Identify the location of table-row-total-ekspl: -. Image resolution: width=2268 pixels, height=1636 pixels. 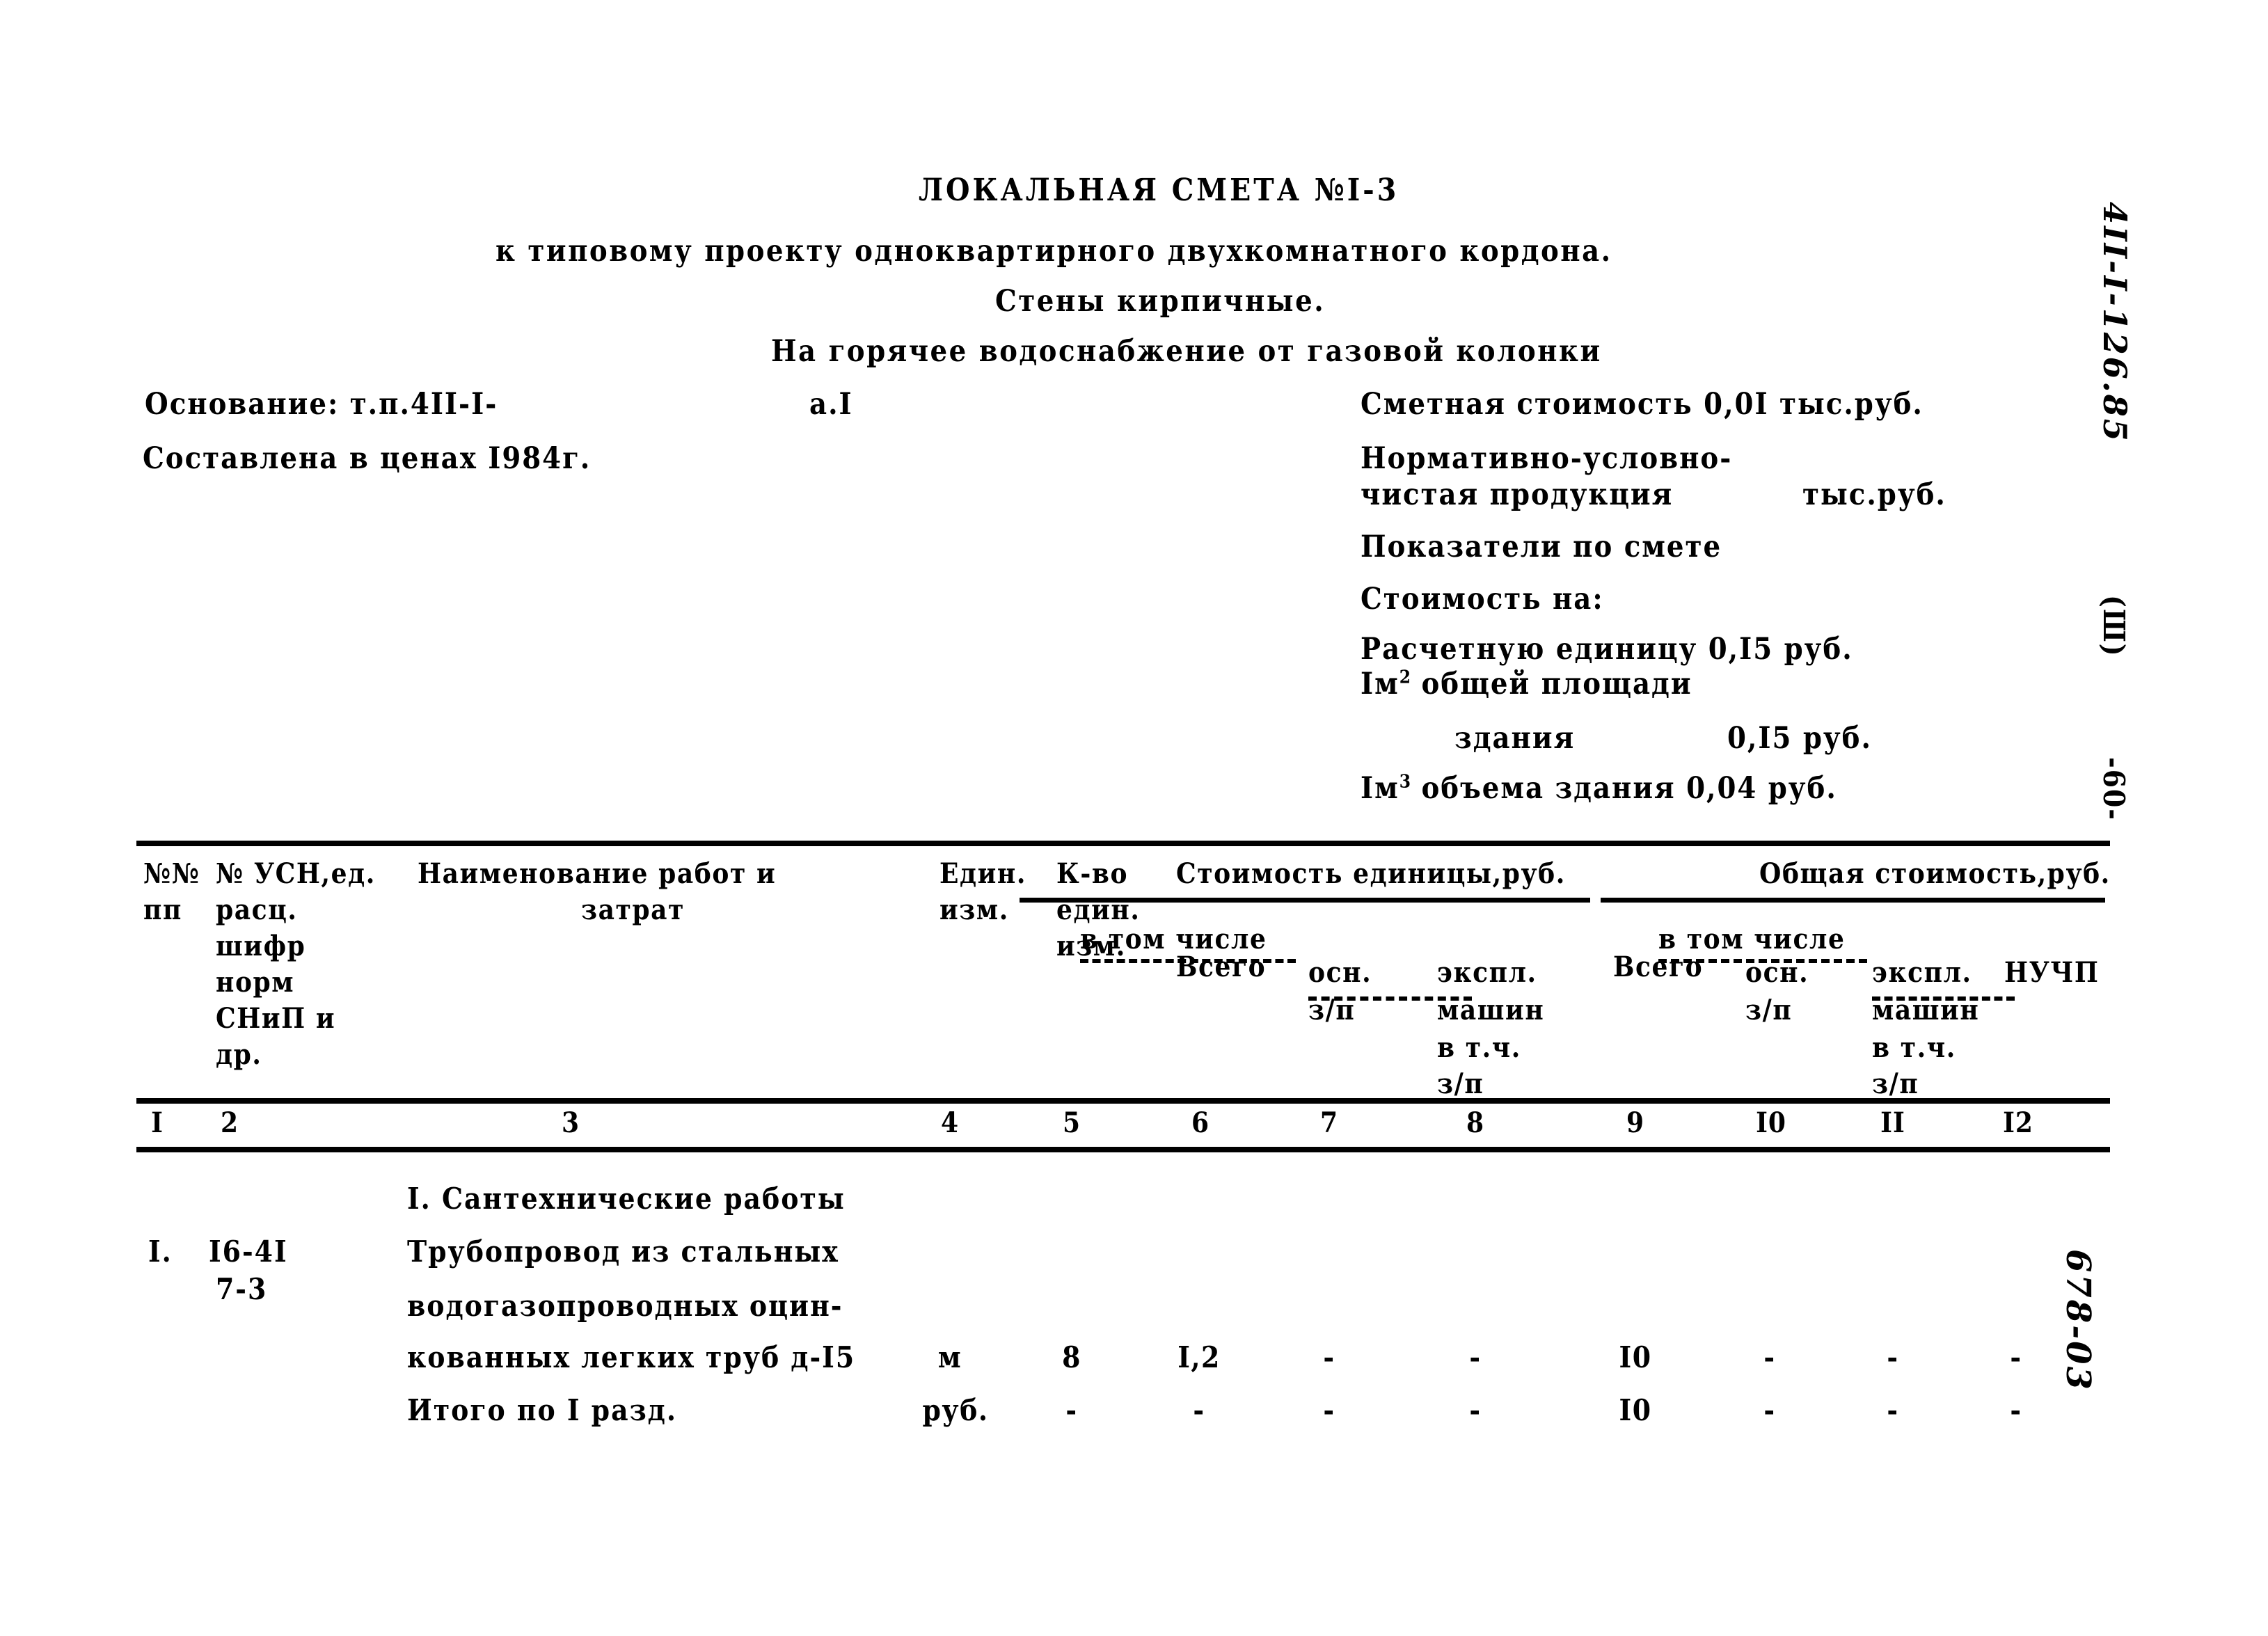
(1893, 1357).